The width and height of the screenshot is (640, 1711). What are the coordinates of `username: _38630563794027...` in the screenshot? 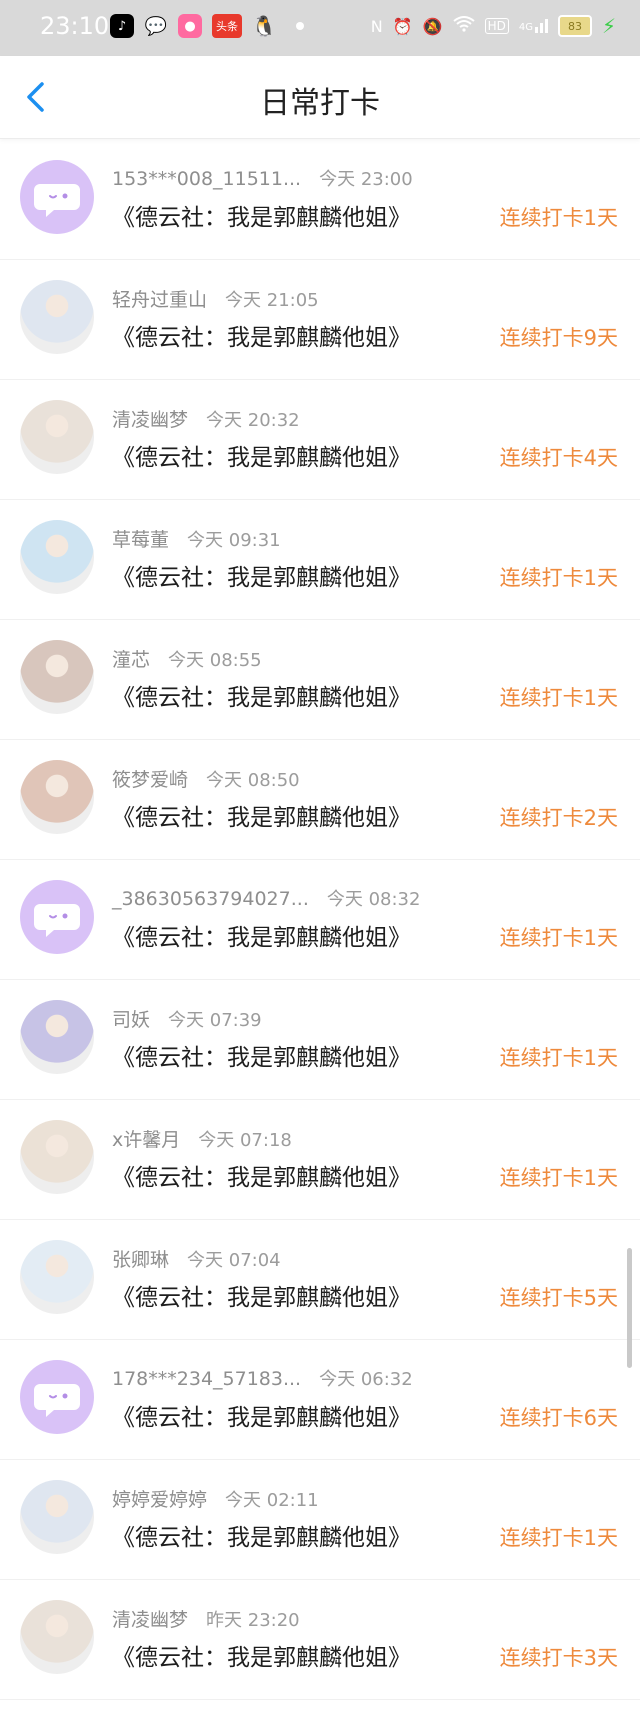 It's located at (210, 899).